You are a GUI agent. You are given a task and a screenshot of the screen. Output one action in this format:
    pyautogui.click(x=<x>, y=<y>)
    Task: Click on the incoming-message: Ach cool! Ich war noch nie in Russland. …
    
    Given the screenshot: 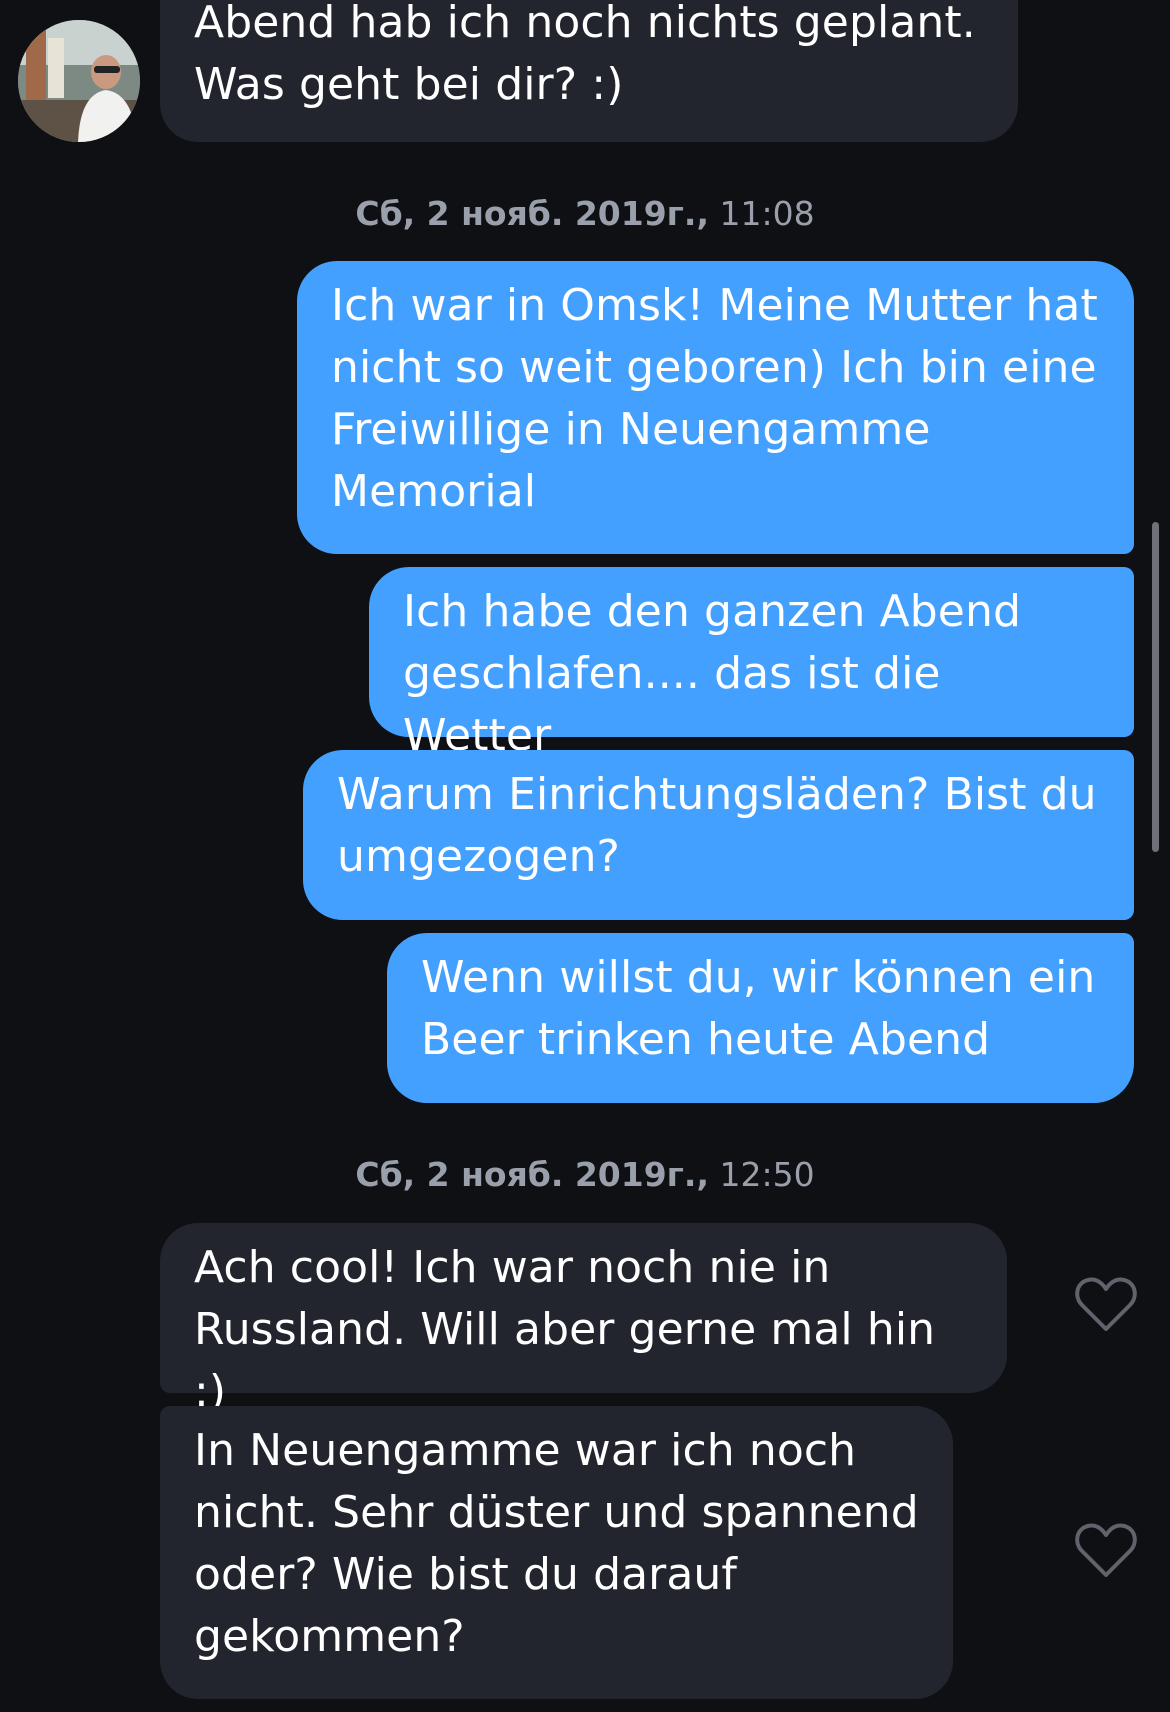 What is the action you would take?
    pyautogui.click(x=583, y=1320)
    